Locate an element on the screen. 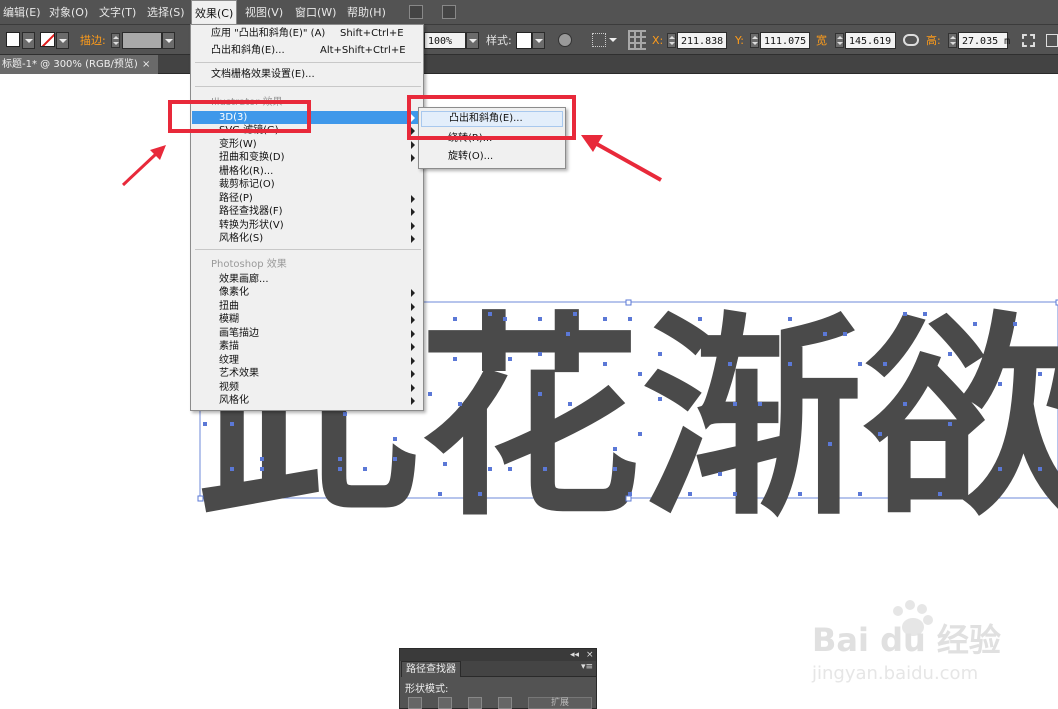 The width and height of the screenshot is (1058, 709). menu-separator is located at coordinates (308, 249).